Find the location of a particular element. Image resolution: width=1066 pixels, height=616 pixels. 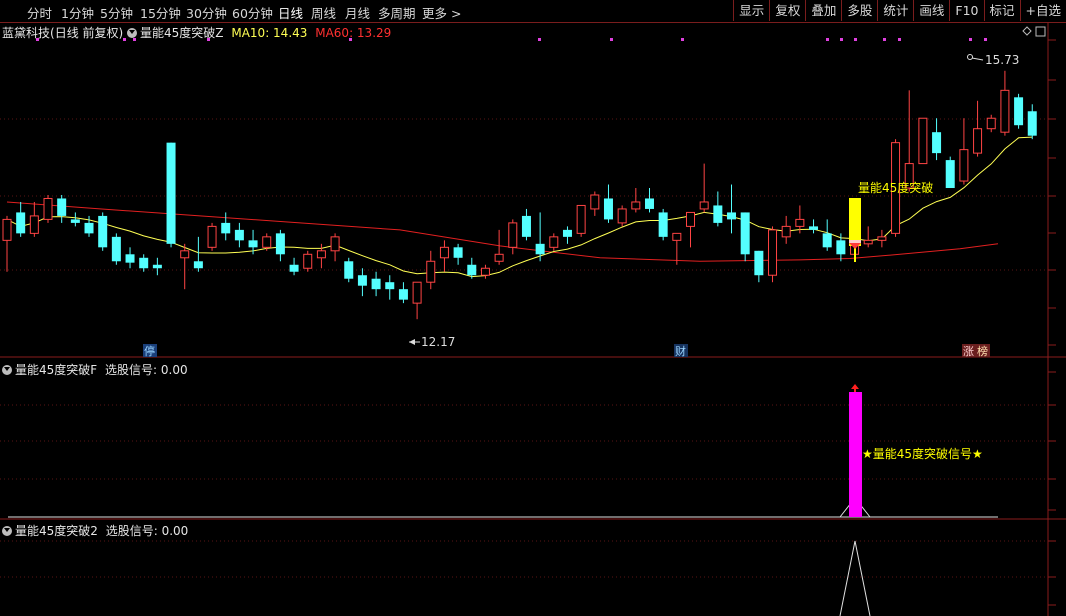

pane2-title: 量能45度突破F is located at coordinates (56, 370).